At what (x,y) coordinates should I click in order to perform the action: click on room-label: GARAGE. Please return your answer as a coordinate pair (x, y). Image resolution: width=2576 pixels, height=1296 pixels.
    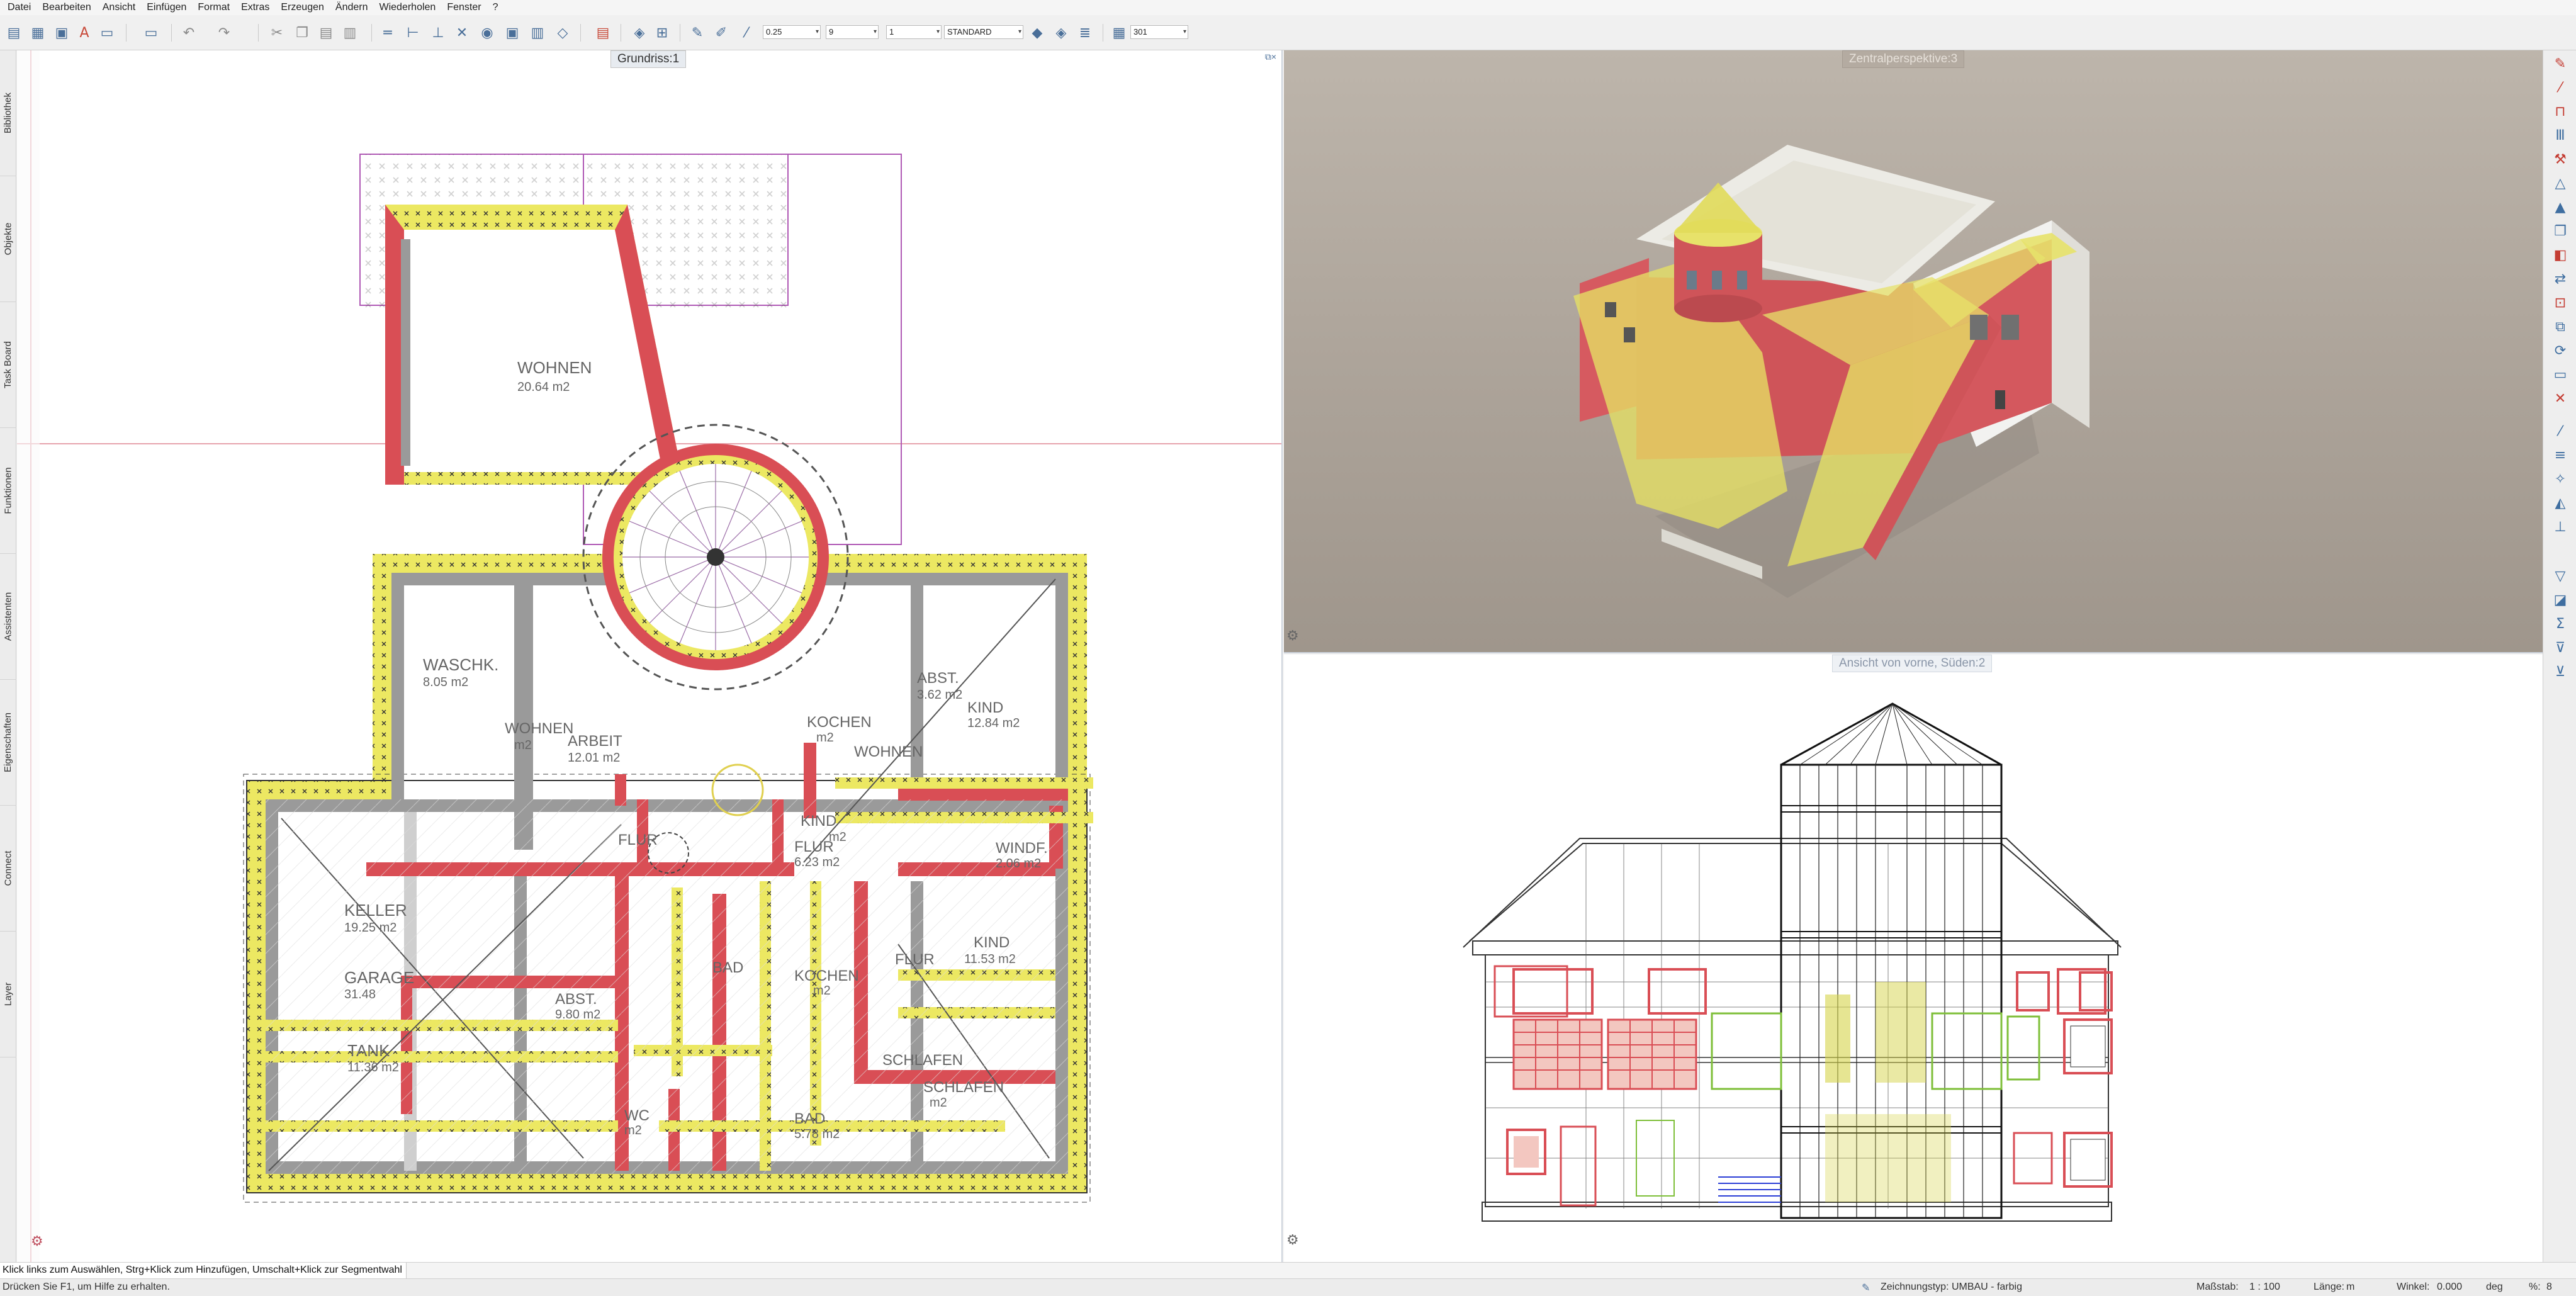
    Looking at the image, I should click on (379, 977).